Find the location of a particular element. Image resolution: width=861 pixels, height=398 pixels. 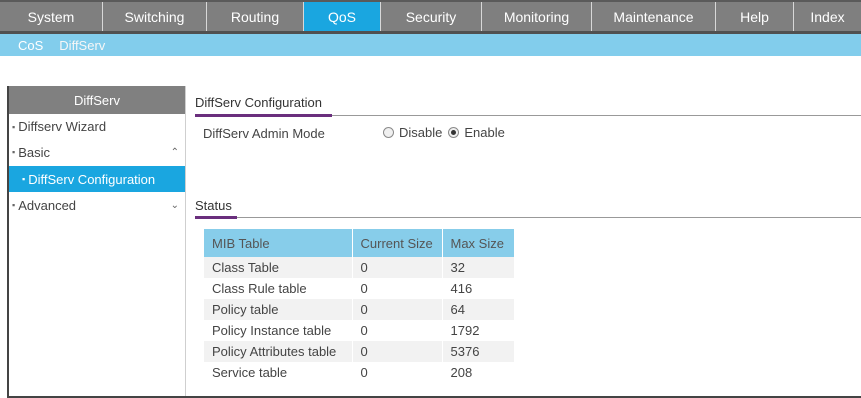

subnav-cos: CoS is located at coordinates (21, 45).